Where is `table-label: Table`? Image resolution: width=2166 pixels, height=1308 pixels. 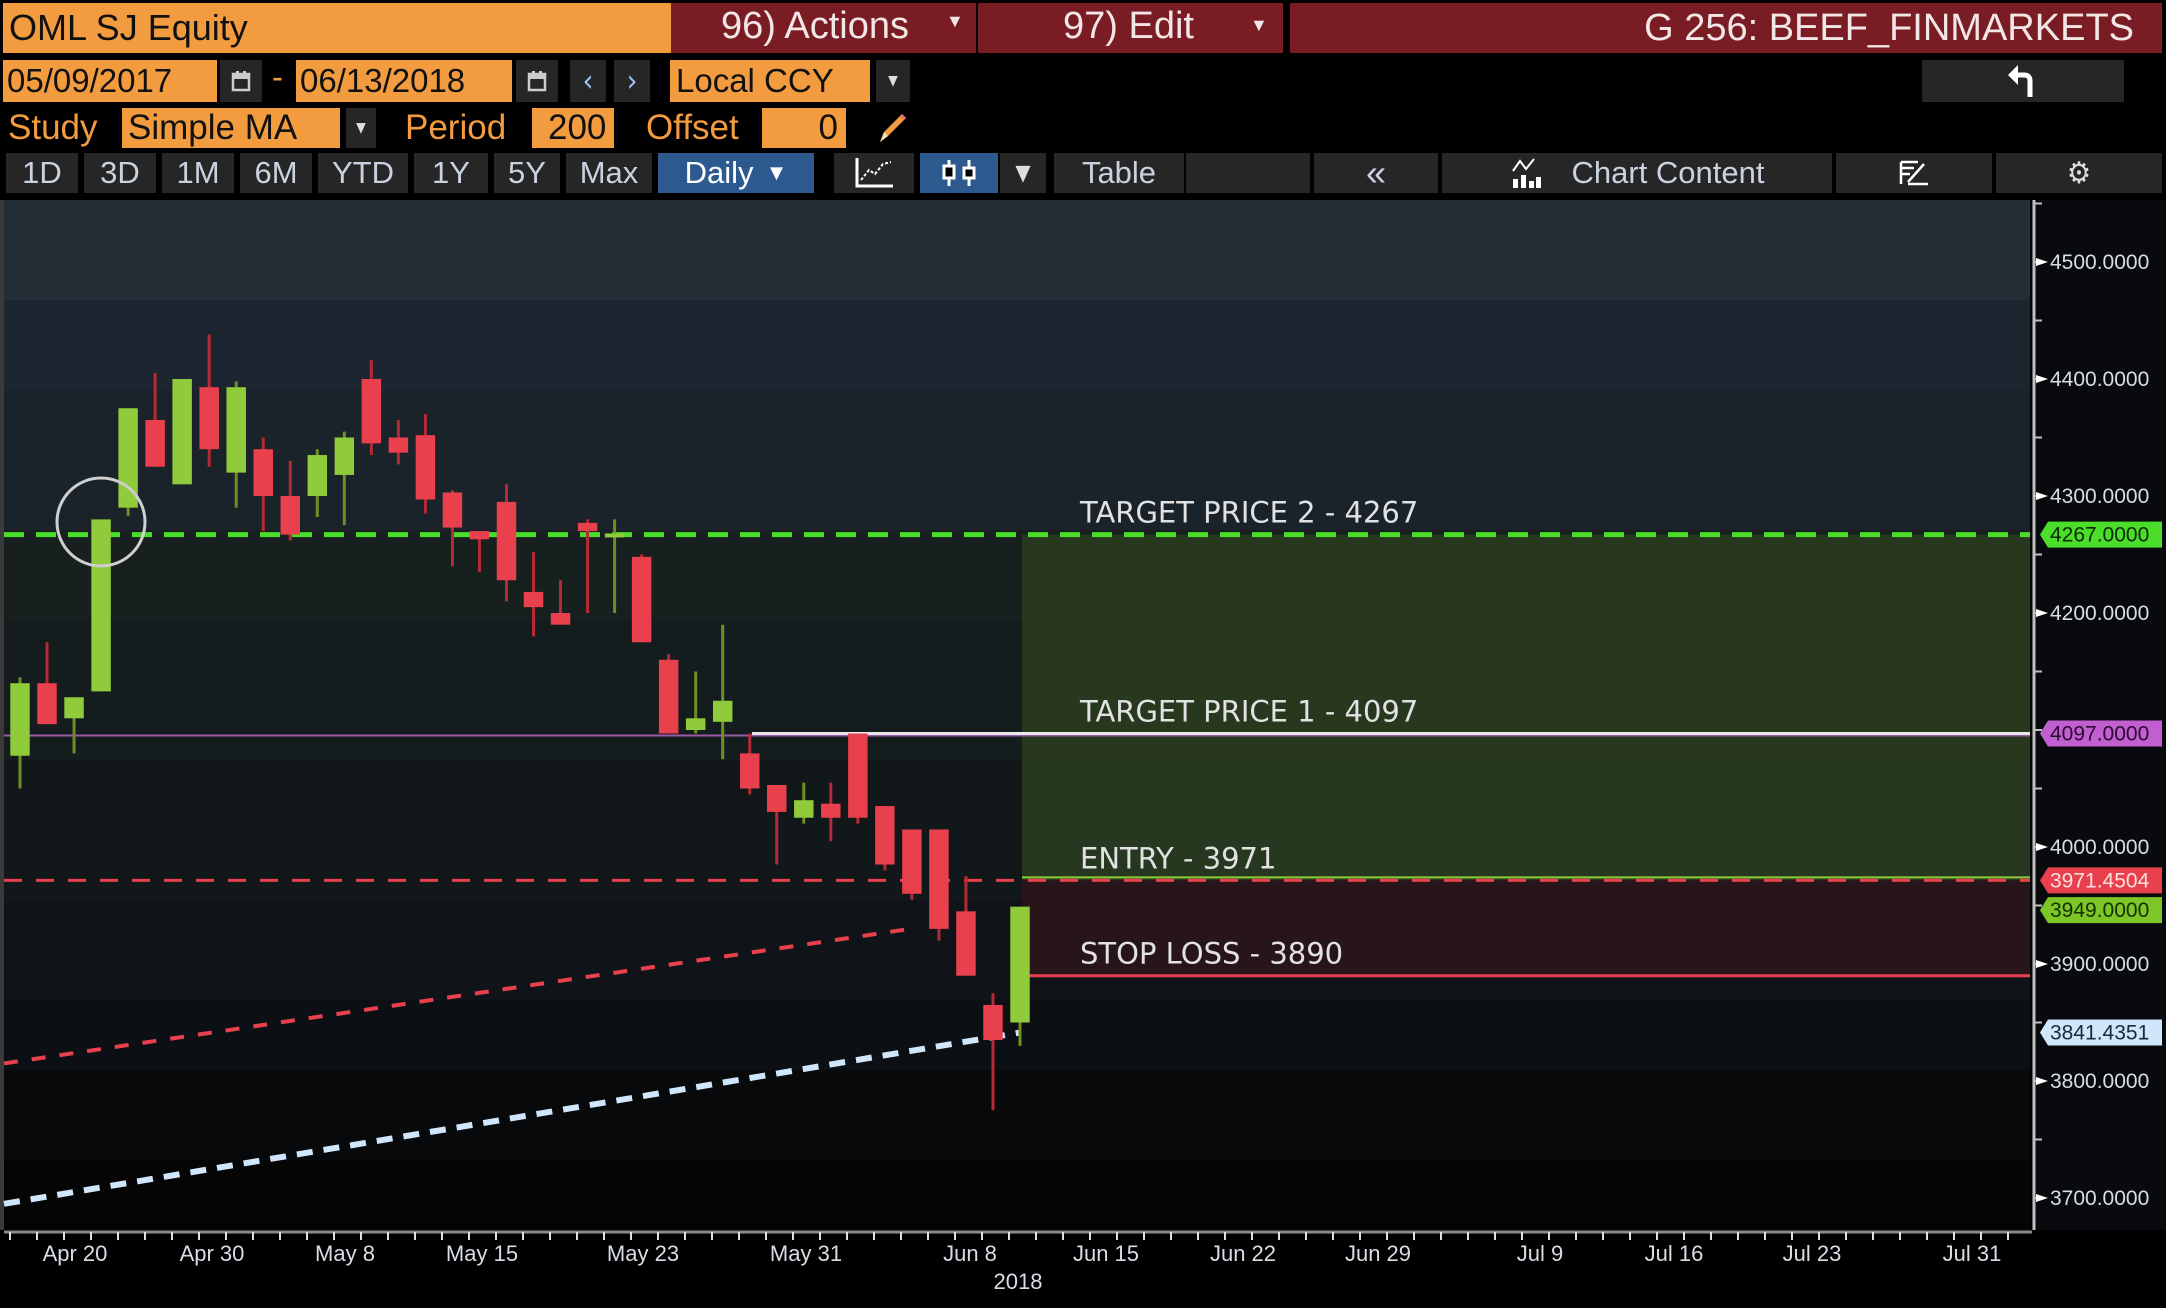
table-label: Table is located at coordinates (1119, 172).